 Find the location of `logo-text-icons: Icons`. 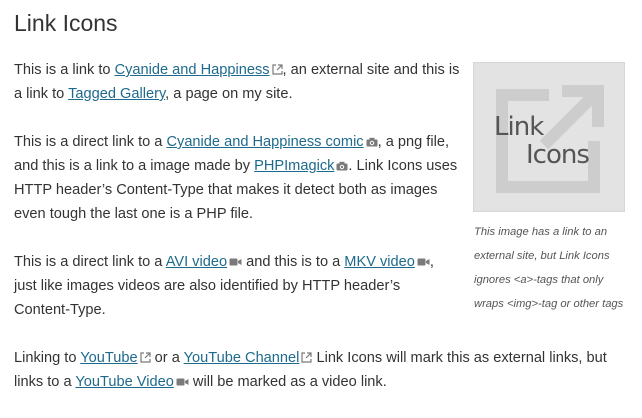

logo-text-icons: Icons is located at coordinates (558, 155).